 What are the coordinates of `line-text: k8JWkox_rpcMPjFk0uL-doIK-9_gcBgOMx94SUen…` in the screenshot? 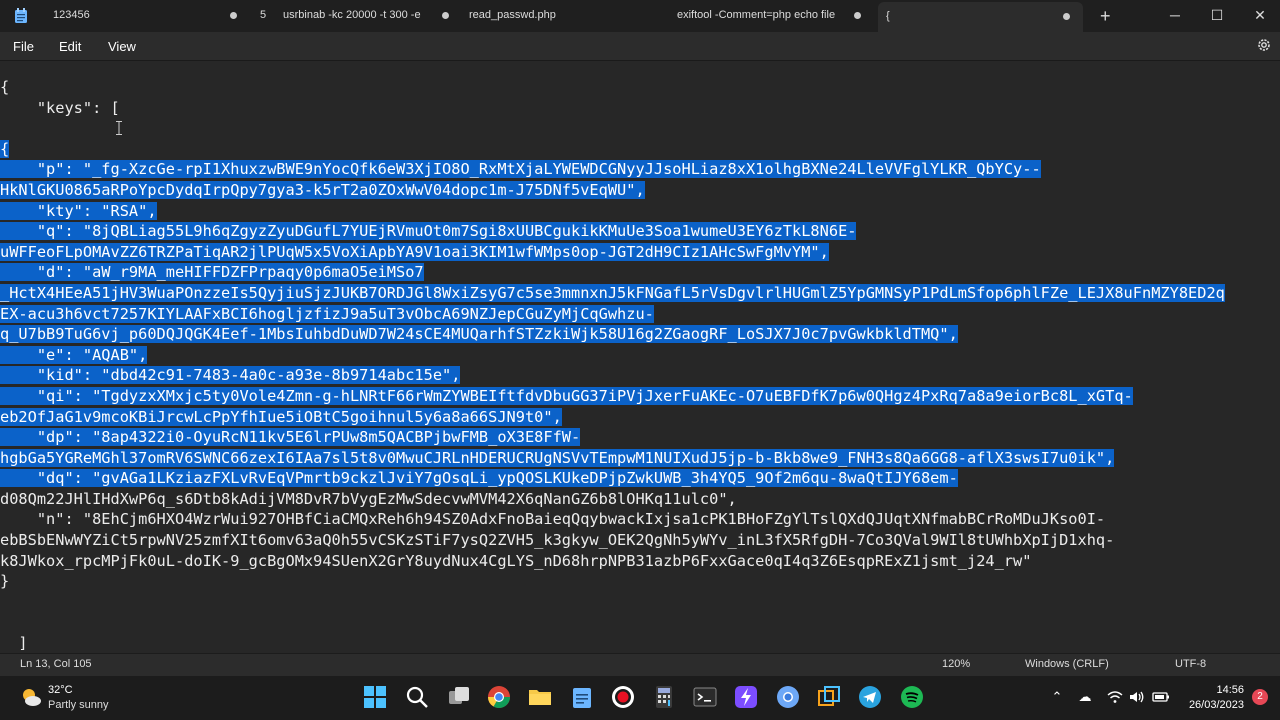 It's located at (516, 560).